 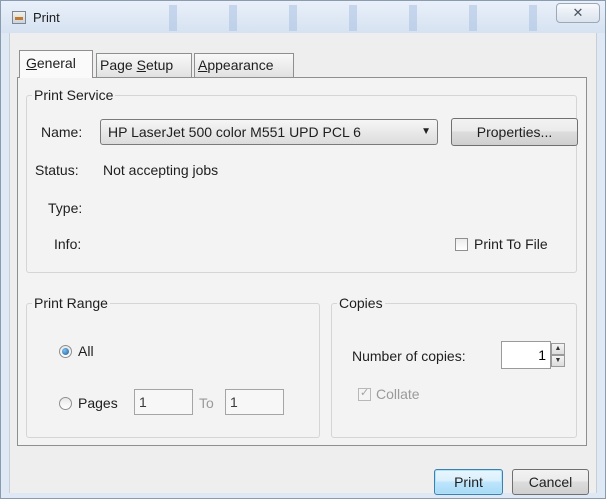 I want to click on printer-name-select: HP LaserJet 500 color M551 UPD PCL 6 ▼, so click(x=269, y=132).